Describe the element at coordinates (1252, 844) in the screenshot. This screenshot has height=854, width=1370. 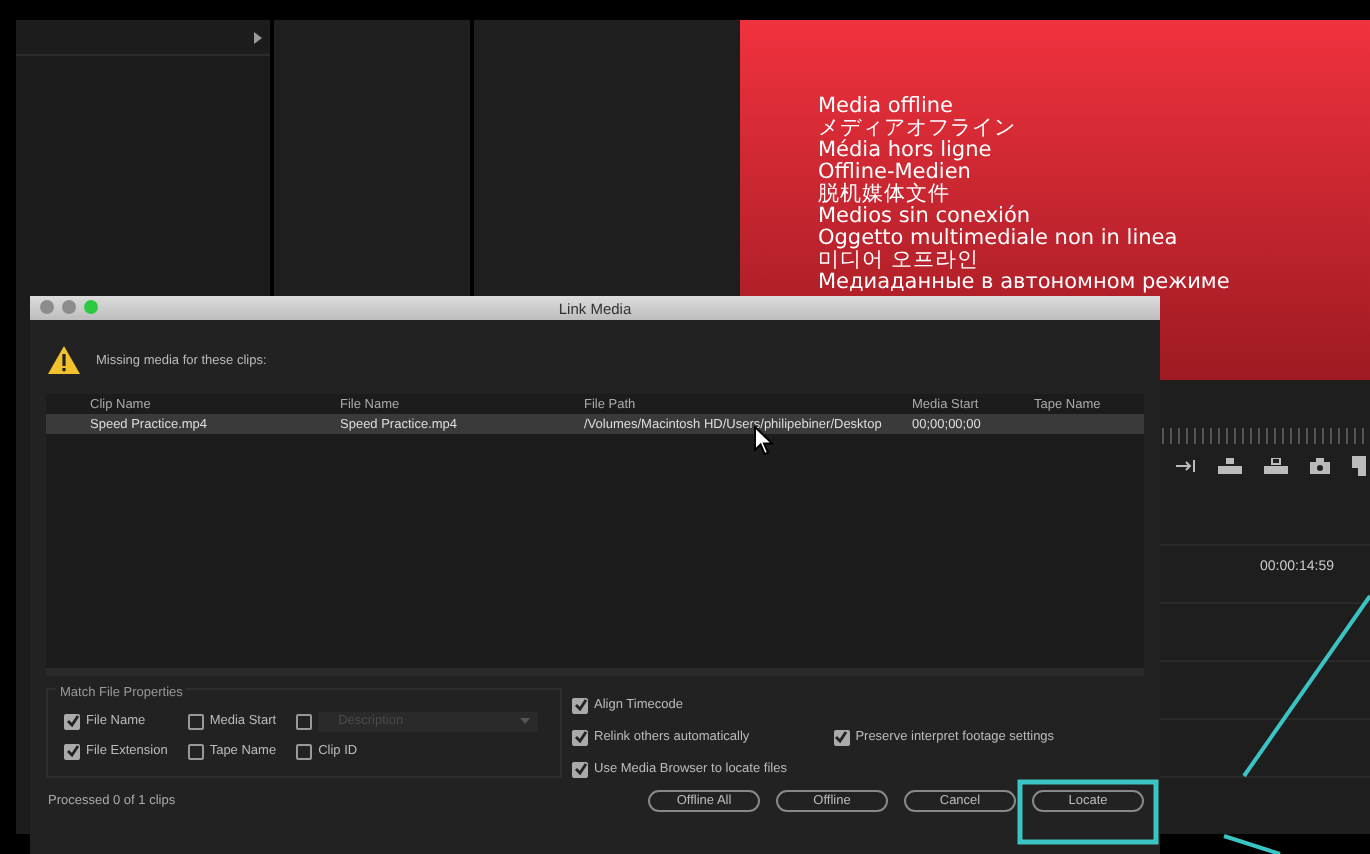
I see `annotation-line` at that location.